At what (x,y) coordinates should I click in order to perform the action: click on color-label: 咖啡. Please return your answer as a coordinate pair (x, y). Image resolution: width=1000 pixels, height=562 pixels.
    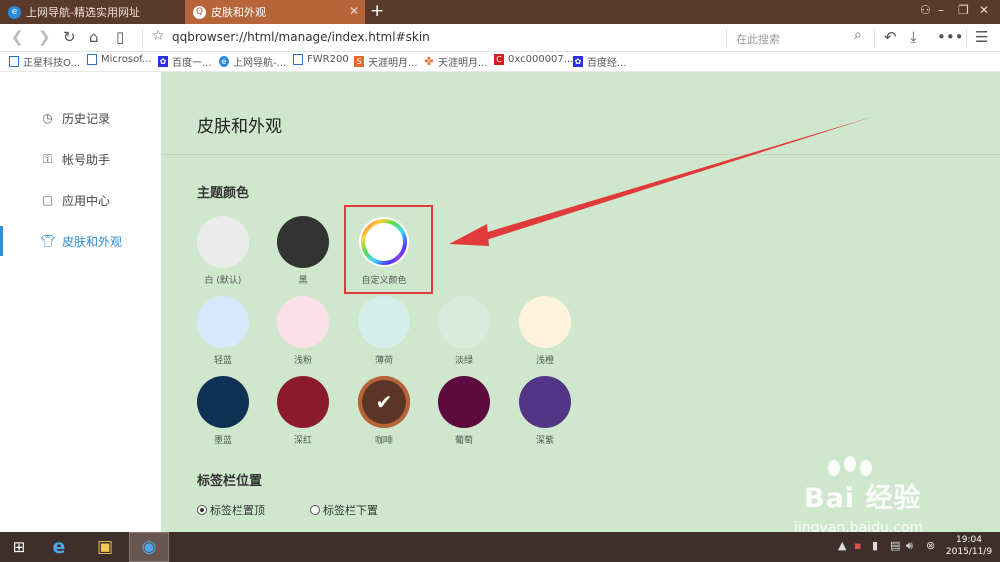
    Looking at the image, I should click on (383, 441).